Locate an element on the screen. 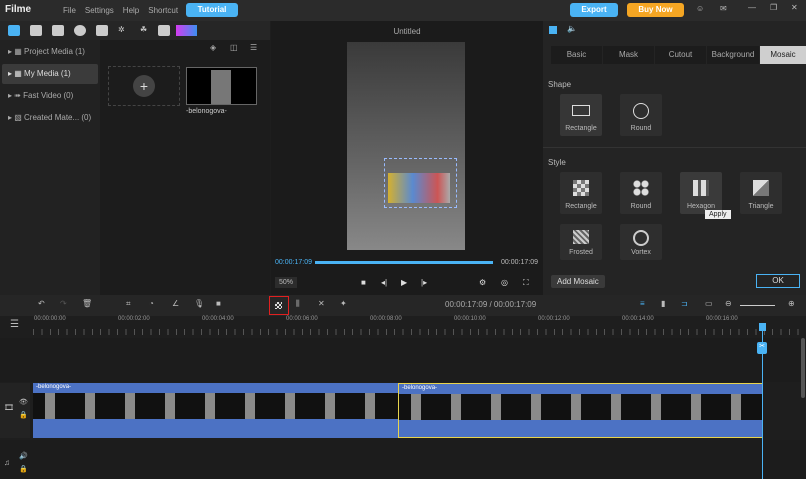 This screenshot has width=806, height=479. undo-icon: ↶ is located at coordinates (41, 303).